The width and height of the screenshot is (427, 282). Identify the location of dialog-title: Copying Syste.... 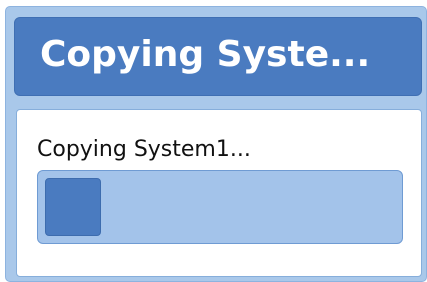
(205, 54).